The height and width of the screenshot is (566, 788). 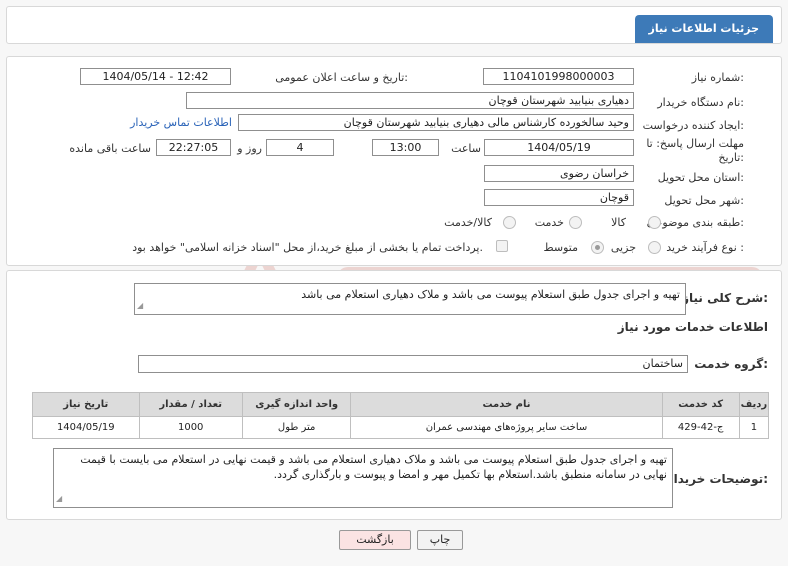 I want to click on table-cell: ساخت سایر پروژه‌های مهندسی عمران, so click(x=506, y=427).